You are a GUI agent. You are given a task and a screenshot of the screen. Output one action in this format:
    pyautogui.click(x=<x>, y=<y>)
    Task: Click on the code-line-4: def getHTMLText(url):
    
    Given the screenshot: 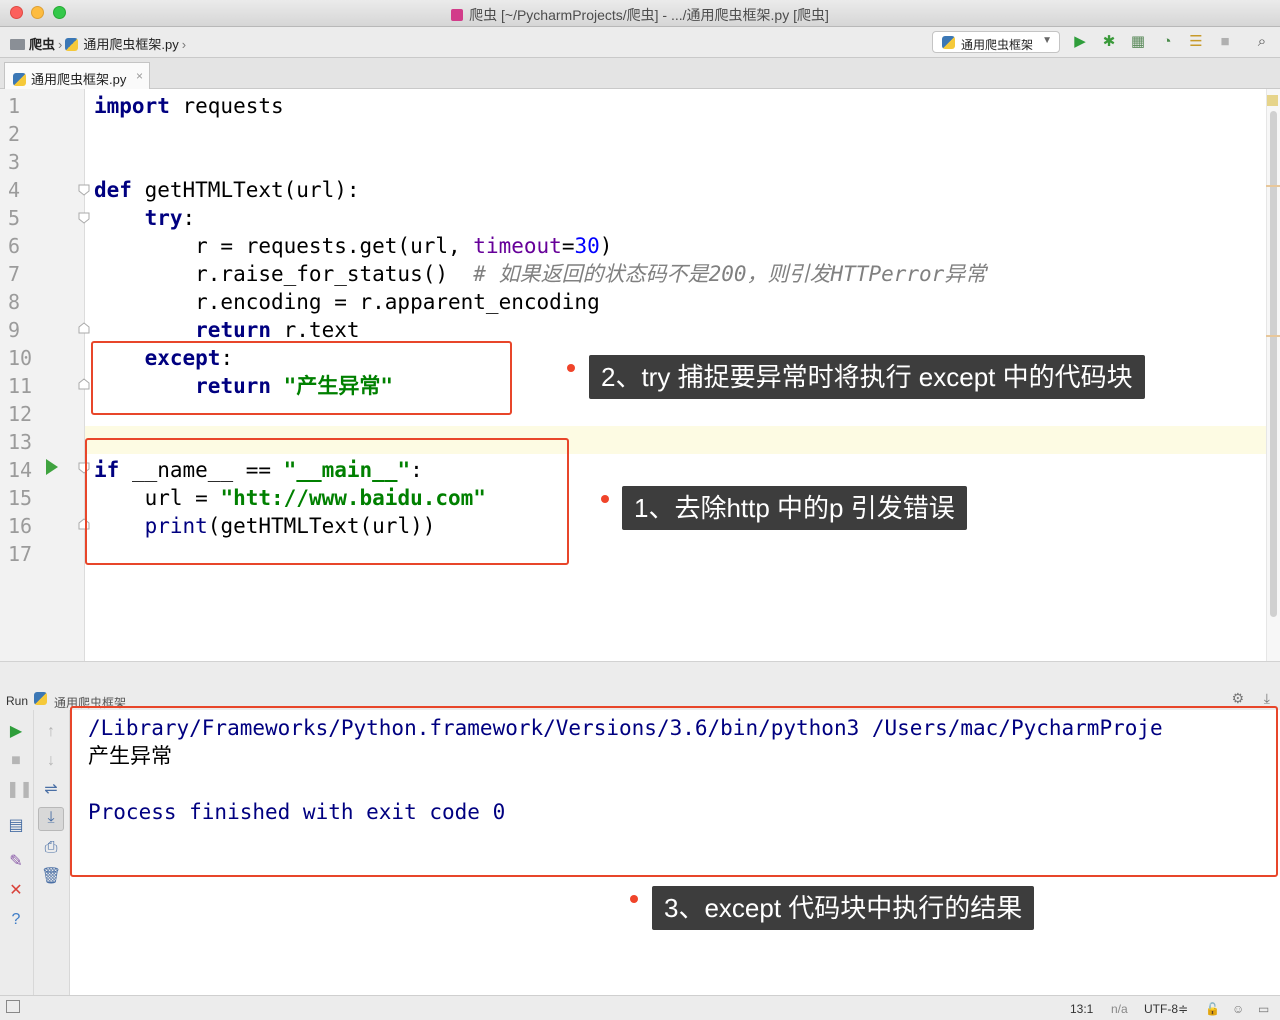 What is the action you would take?
    pyautogui.click(x=227, y=190)
    